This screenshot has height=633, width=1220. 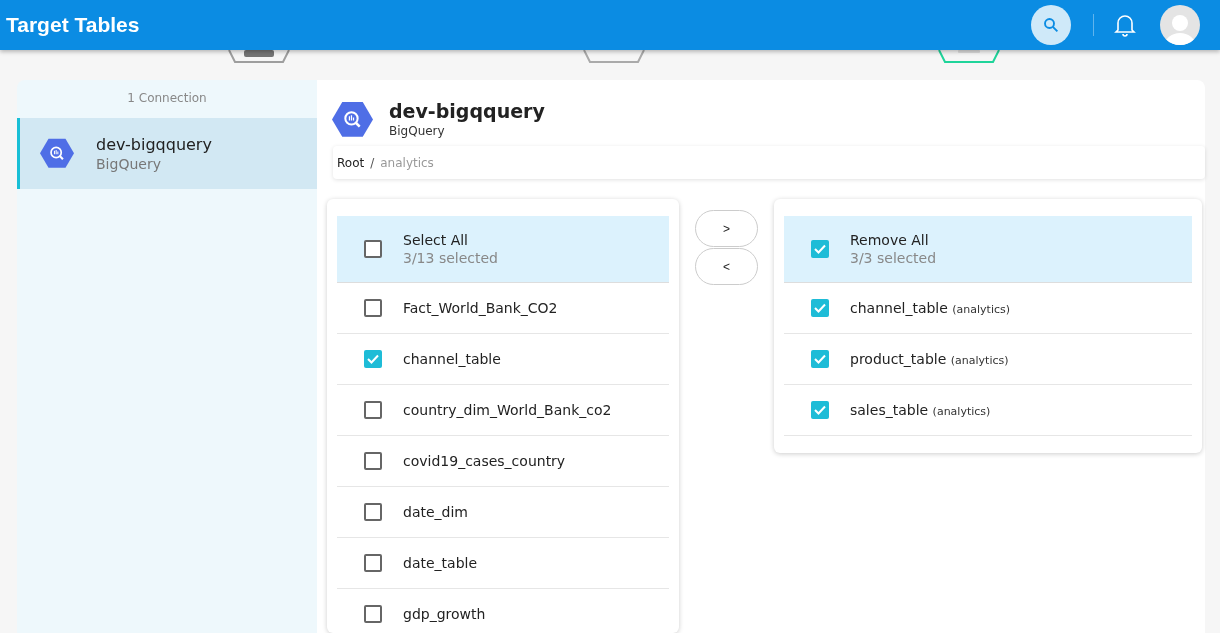 What do you see at coordinates (930, 308) in the screenshot?
I see `table-name: channel_table (analytics)` at bounding box center [930, 308].